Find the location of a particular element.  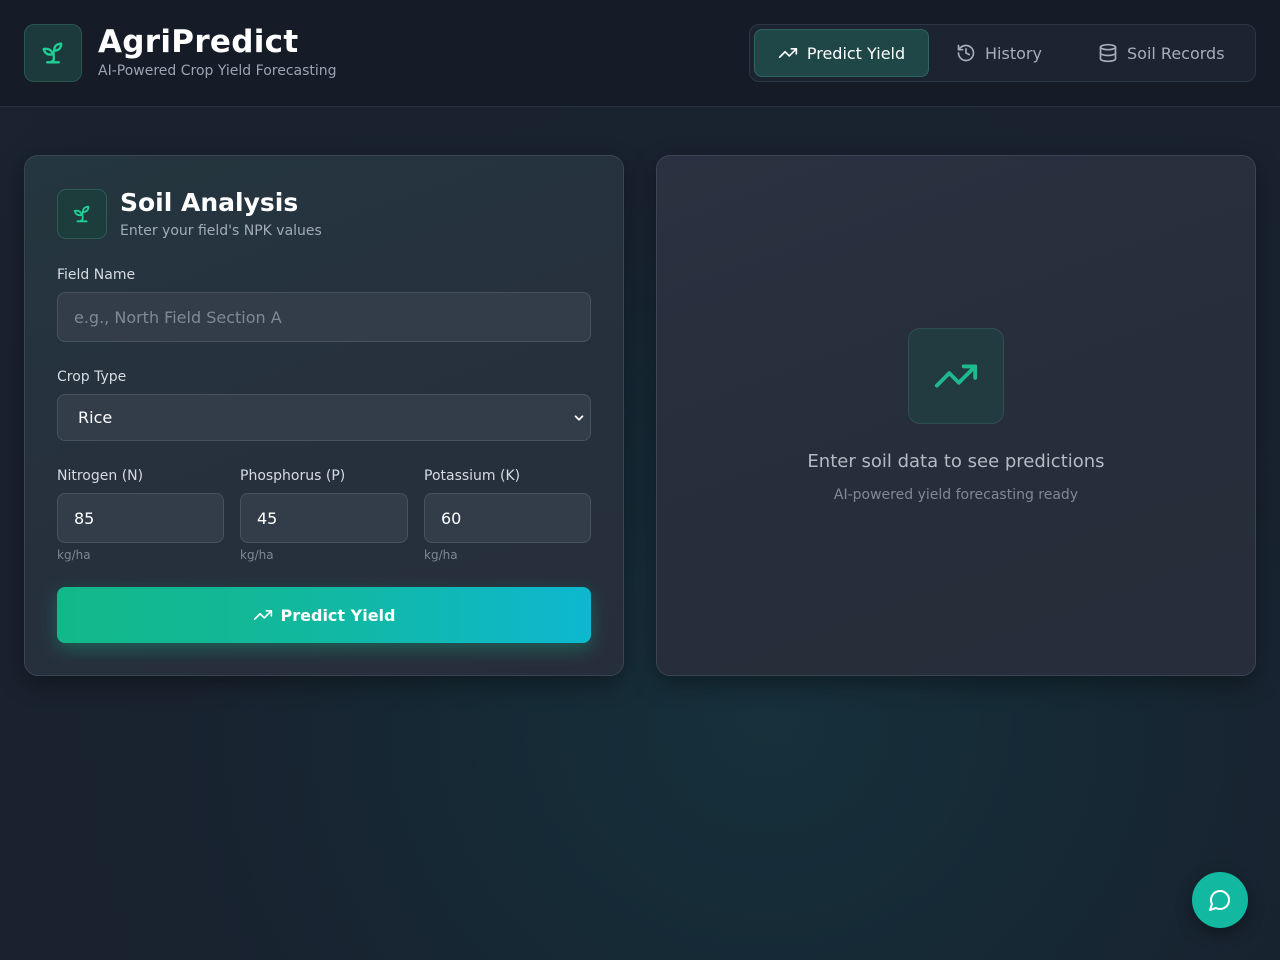

nav-predict-yield-label: Predict Yield is located at coordinates (856, 53).